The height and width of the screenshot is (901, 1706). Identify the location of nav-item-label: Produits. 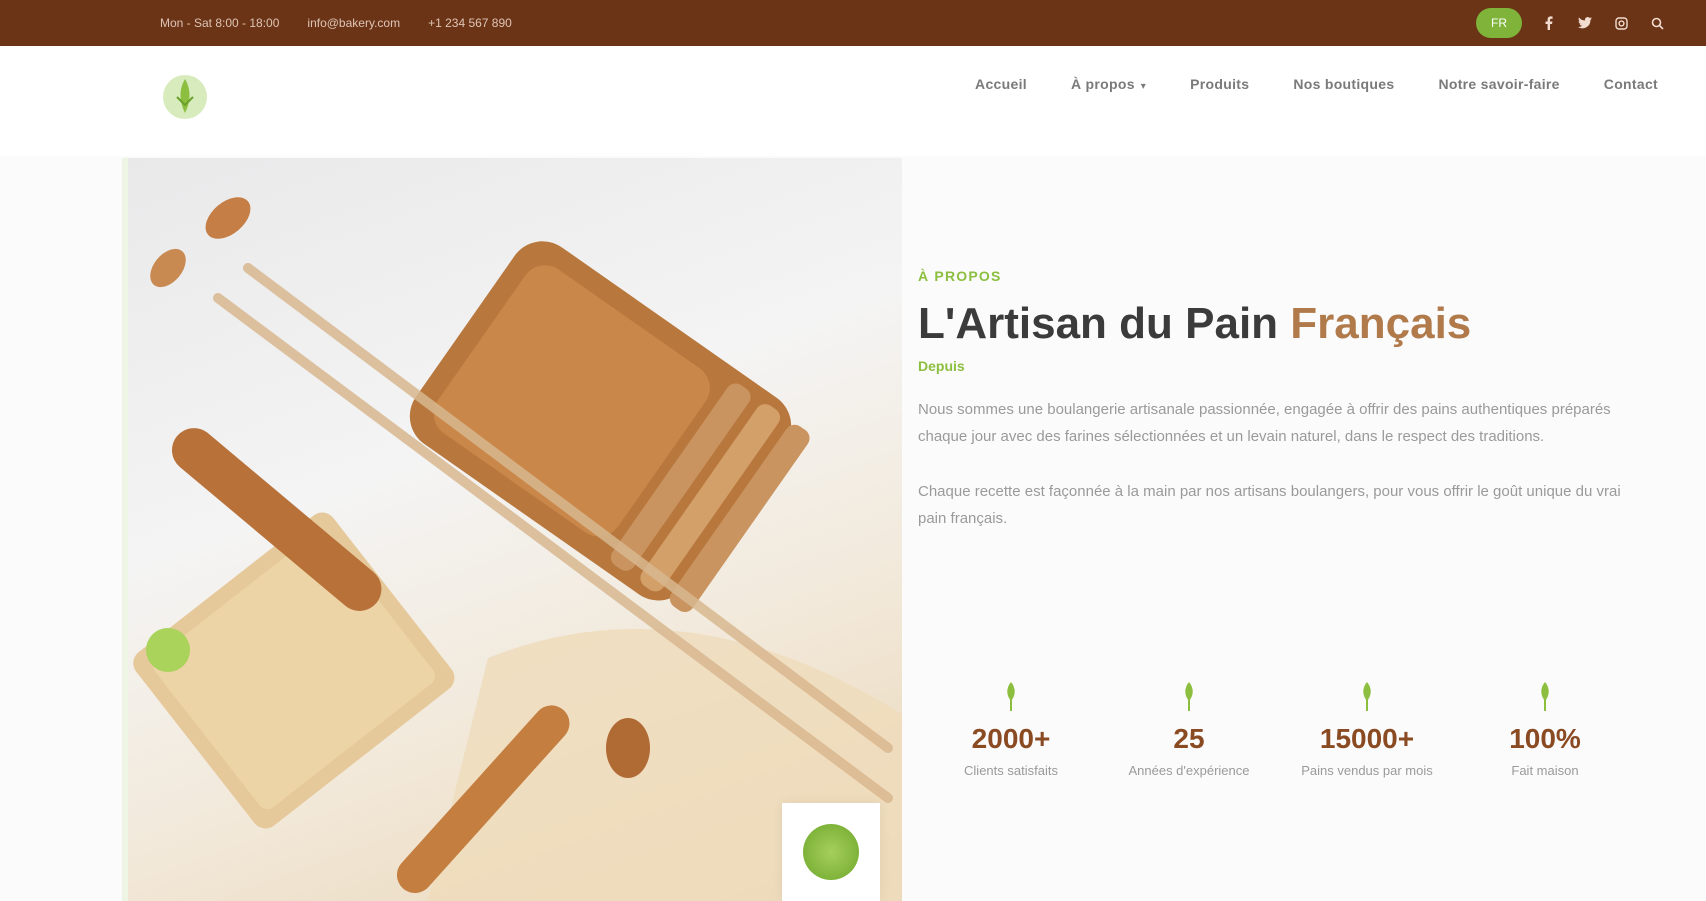
(1220, 84).